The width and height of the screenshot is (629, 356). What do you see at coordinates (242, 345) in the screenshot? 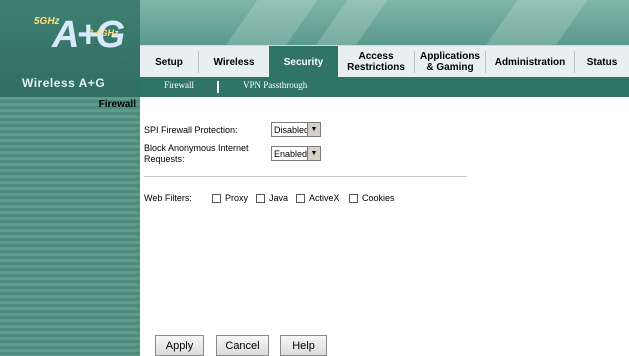
I see `cancel-button: Cancel` at bounding box center [242, 345].